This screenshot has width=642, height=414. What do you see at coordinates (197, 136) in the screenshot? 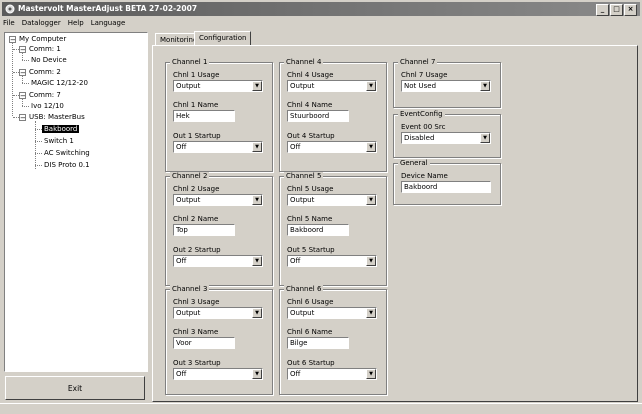
I see `startup-label: Out 1 Startup` at bounding box center [197, 136].